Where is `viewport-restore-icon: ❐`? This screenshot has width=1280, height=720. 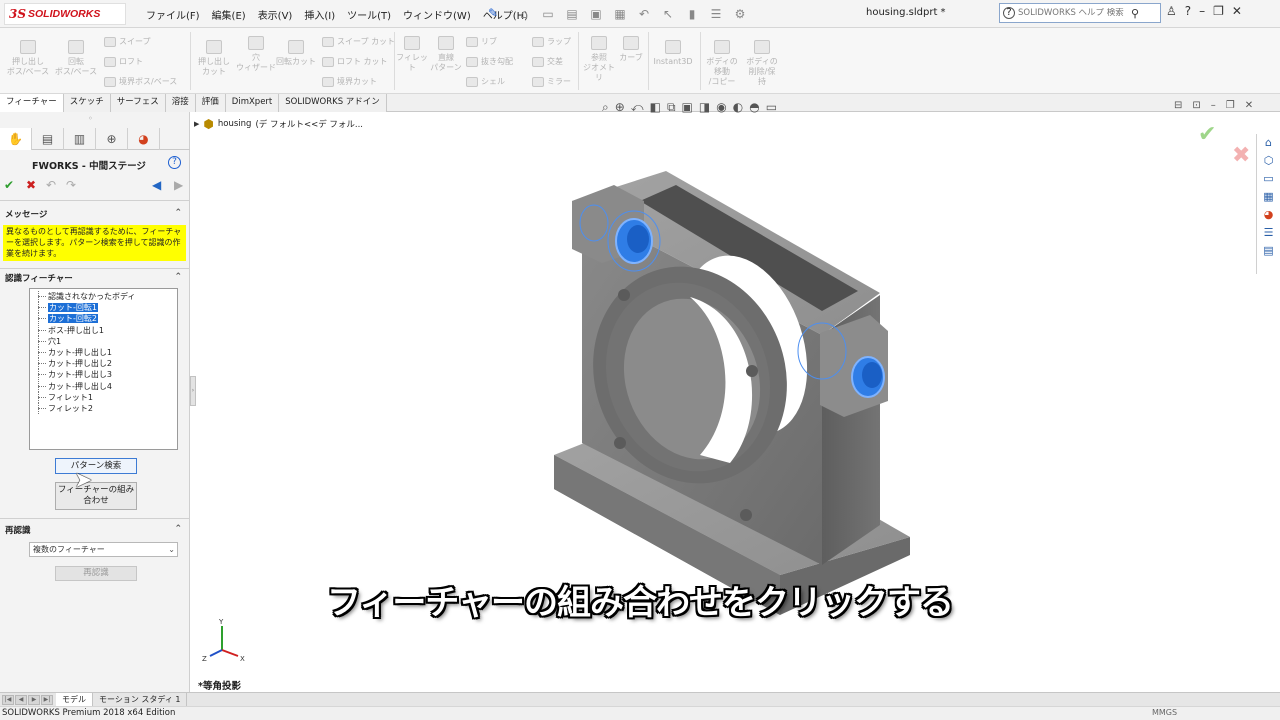 viewport-restore-icon: ❐ is located at coordinates (1230, 105).